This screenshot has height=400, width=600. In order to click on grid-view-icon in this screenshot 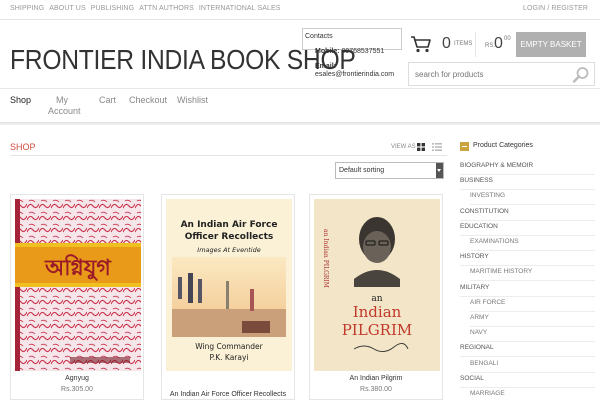, I will do `click(421, 147)`.